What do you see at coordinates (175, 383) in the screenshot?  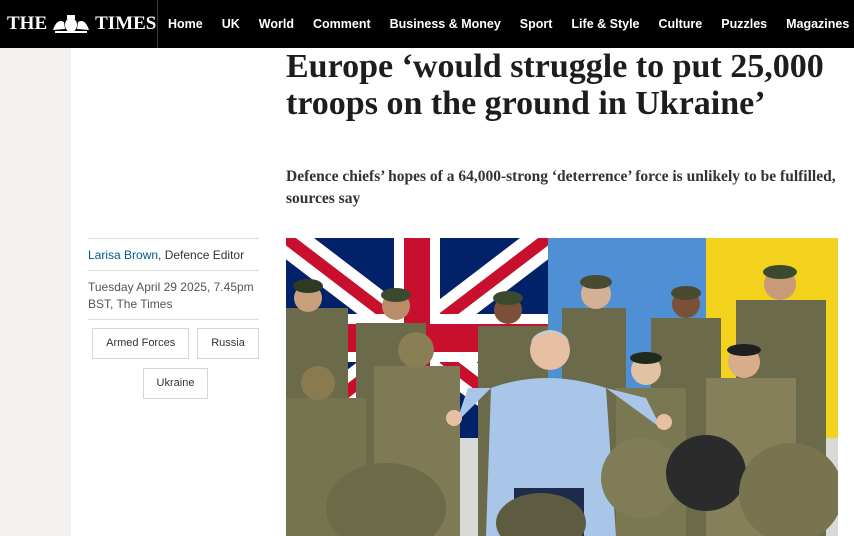 I see `tag-ukraine: Ukraine` at bounding box center [175, 383].